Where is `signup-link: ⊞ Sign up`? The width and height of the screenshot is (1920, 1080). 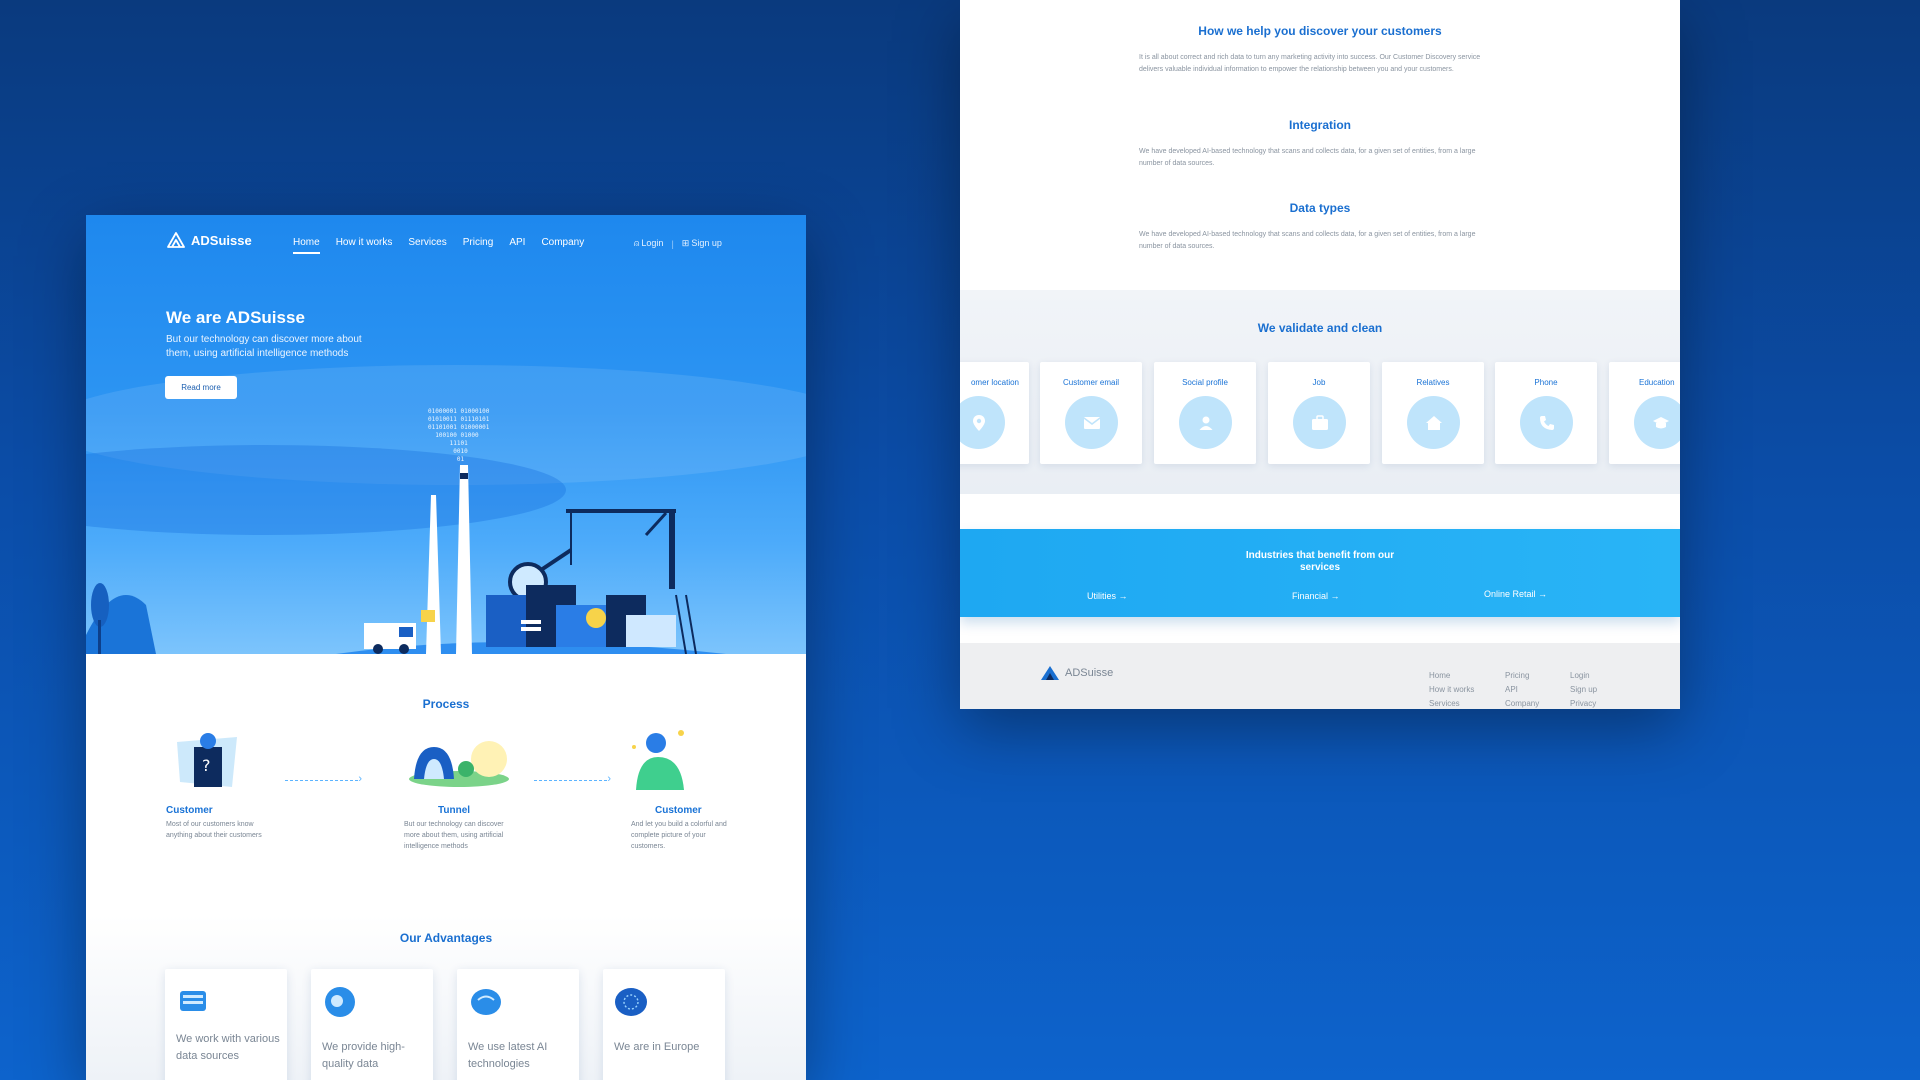 signup-link: ⊞ Sign up is located at coordinates (702, 243).